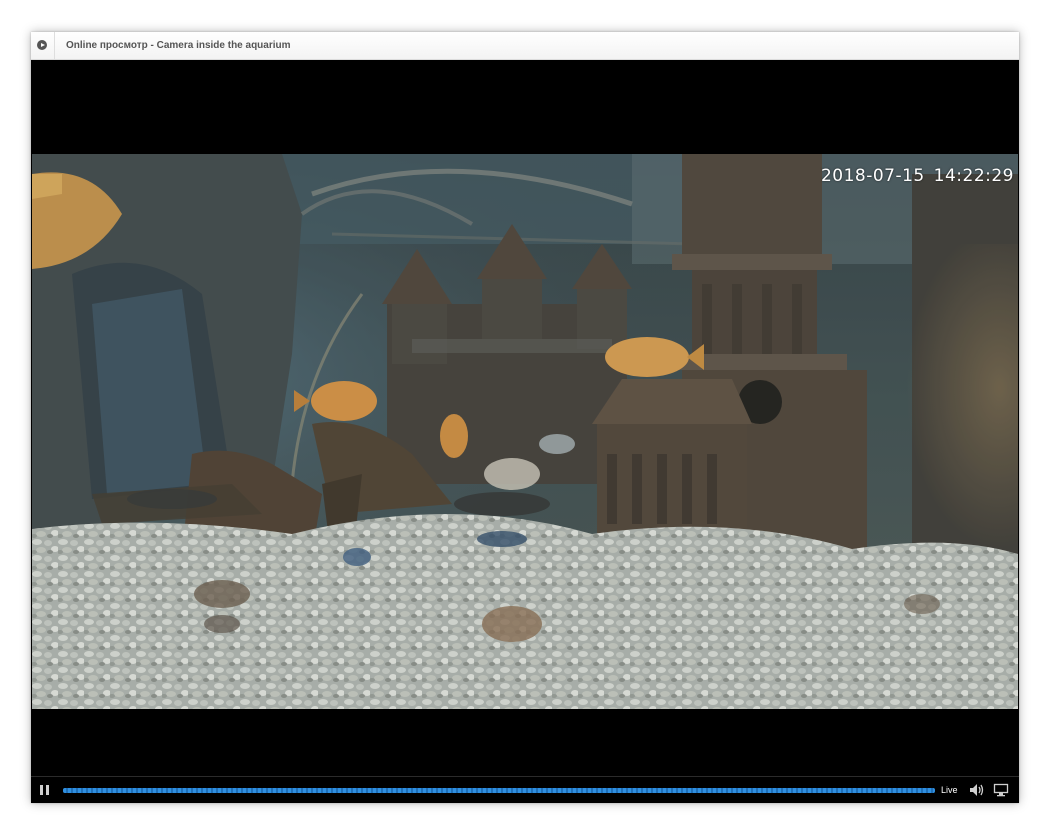 This screenshot has height=835, width=1051. Describe the element at coordinates (977, 790) in the screenshot. I see `volume-icon` at that location.